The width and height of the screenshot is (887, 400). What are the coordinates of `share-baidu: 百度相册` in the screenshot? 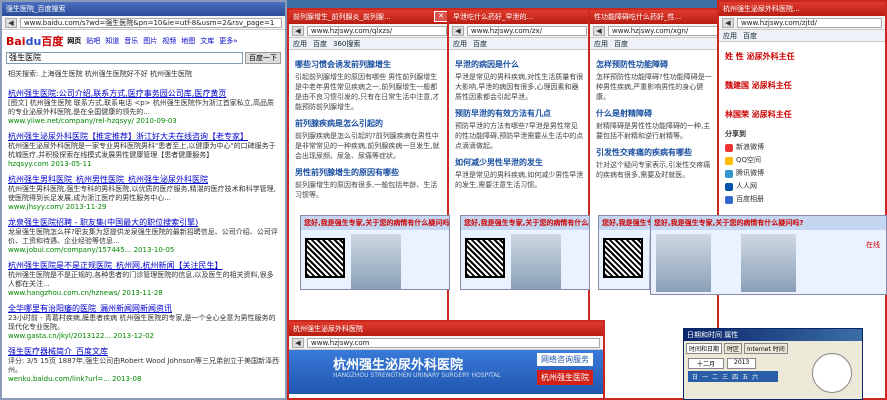 It's located at (802, 199).